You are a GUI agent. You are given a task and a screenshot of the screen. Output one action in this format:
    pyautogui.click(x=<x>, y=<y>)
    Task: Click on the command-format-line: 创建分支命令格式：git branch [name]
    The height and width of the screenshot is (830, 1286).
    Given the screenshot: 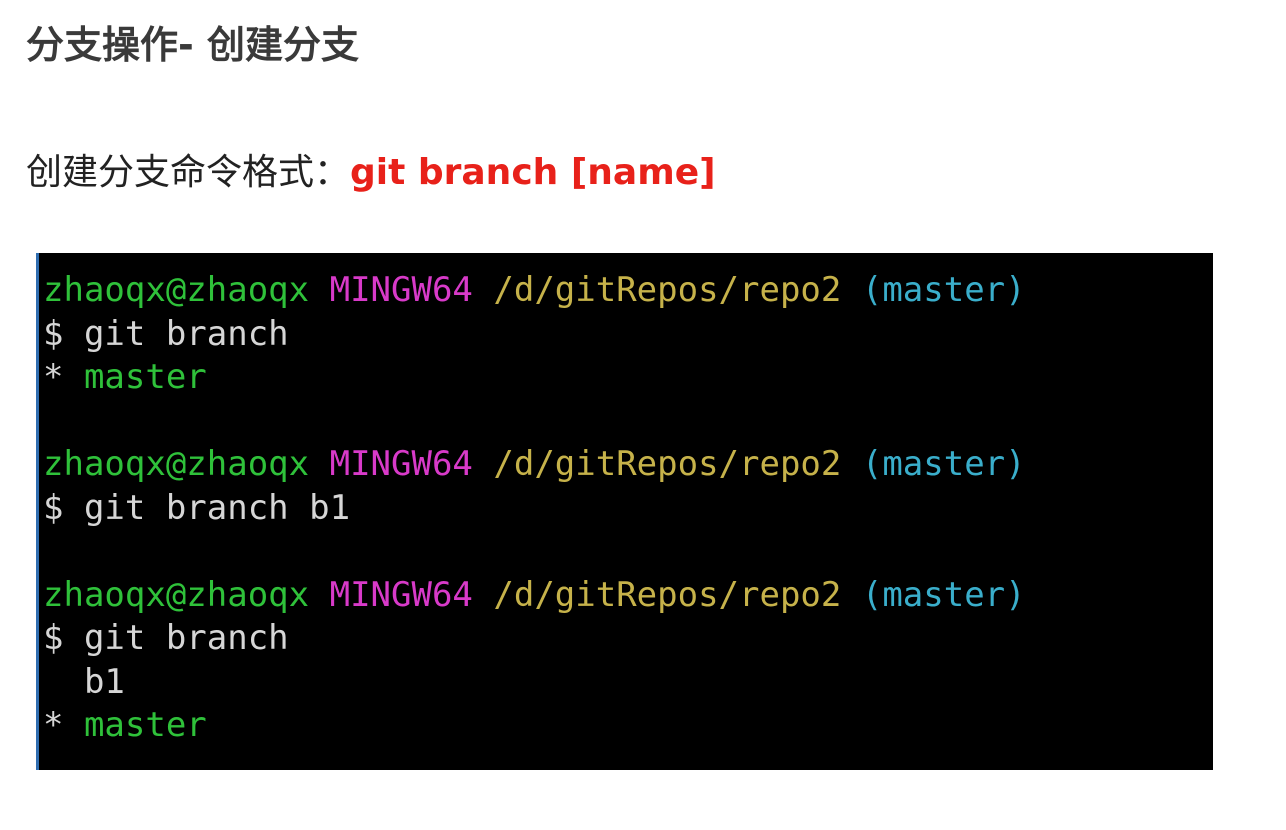 What is the action you would take?
    pyautogui.click(x=371, y=173)
    